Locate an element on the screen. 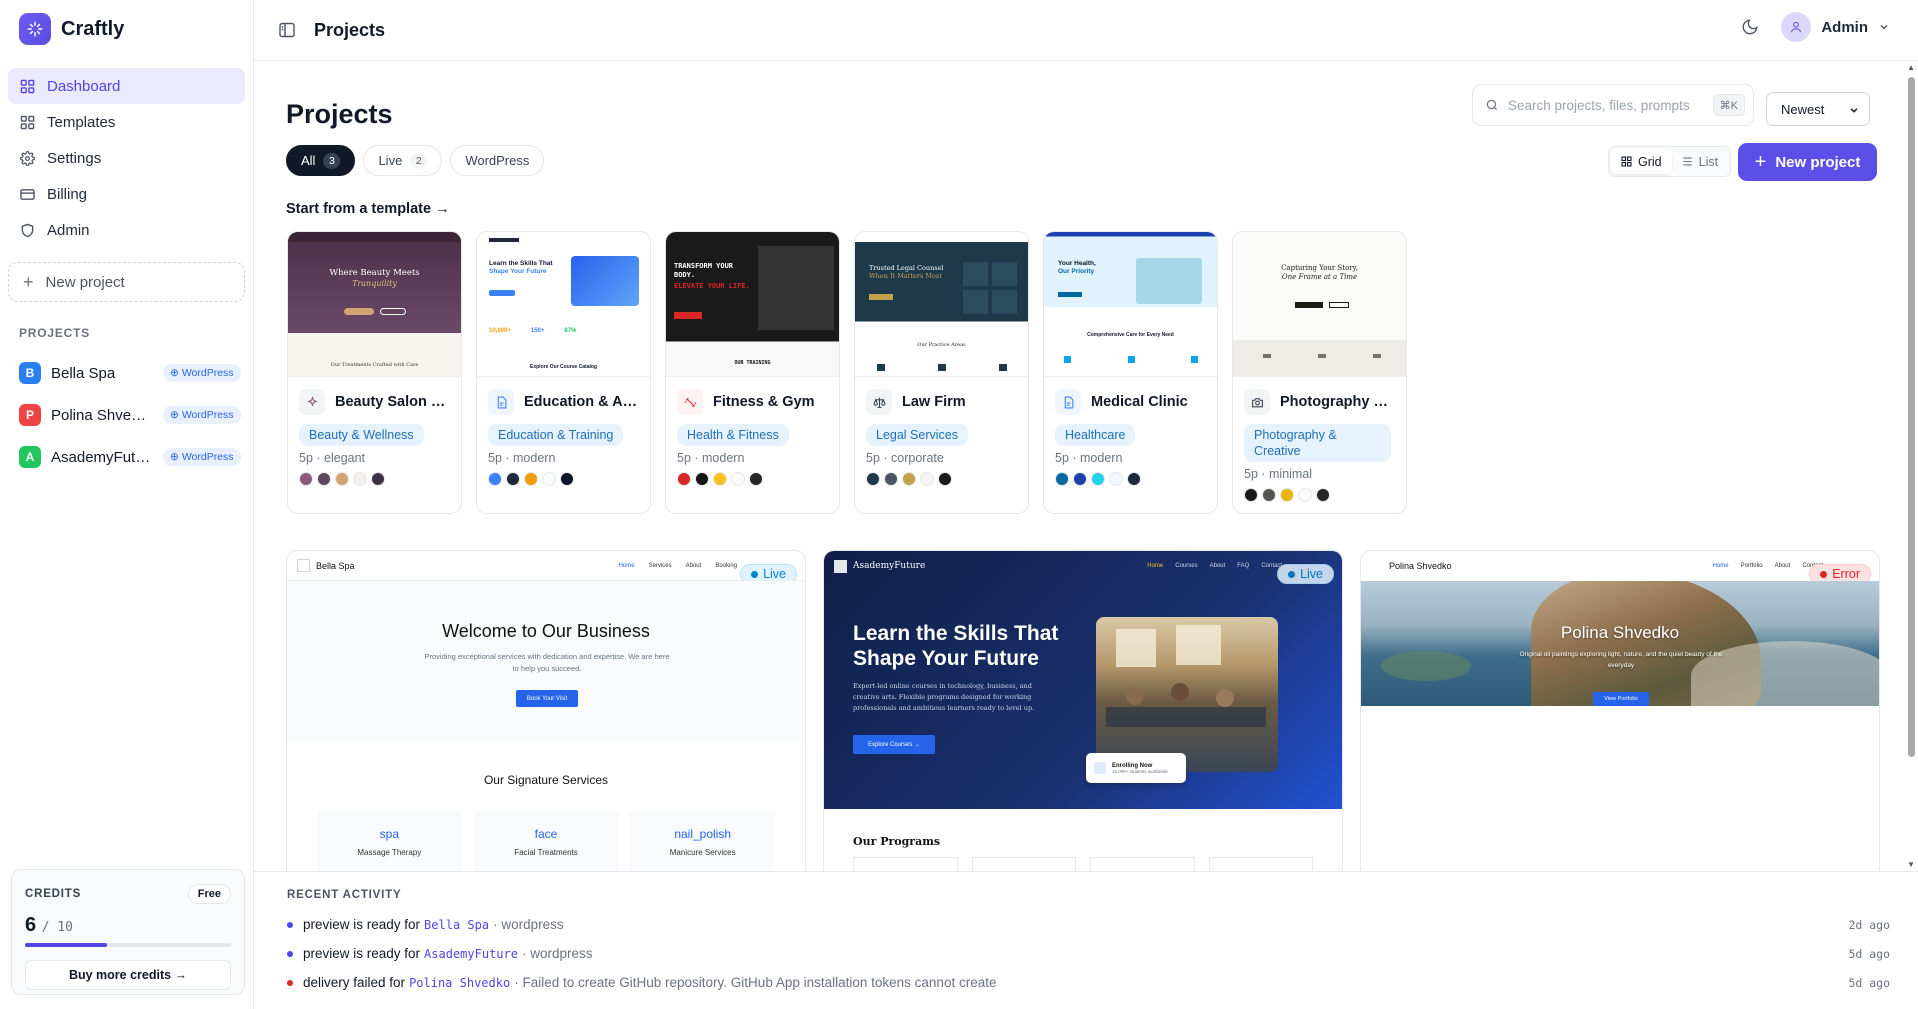  preview-nav-item: Home is located at coordinates (1155, 566).